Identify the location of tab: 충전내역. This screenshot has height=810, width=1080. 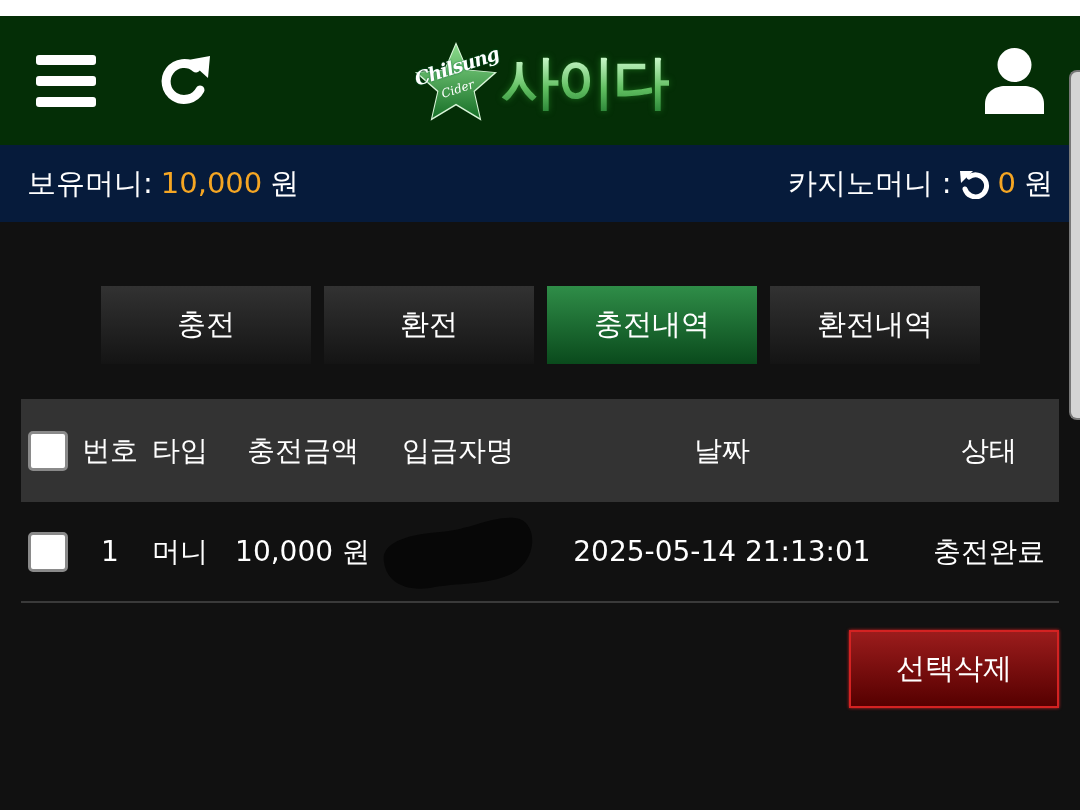
(651, 325).